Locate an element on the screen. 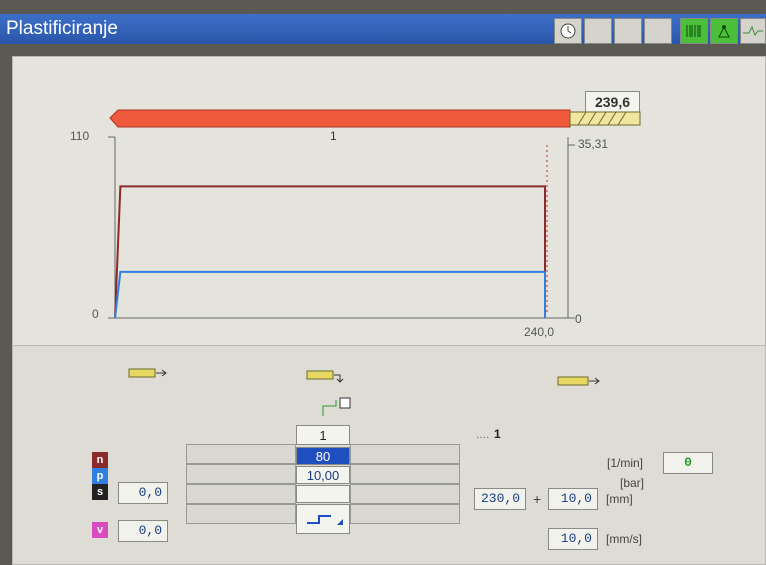 Image resolution: width=766 pixels, height=565 pixels. speed-actual-field: 0 is located at coordinates (688, 463).